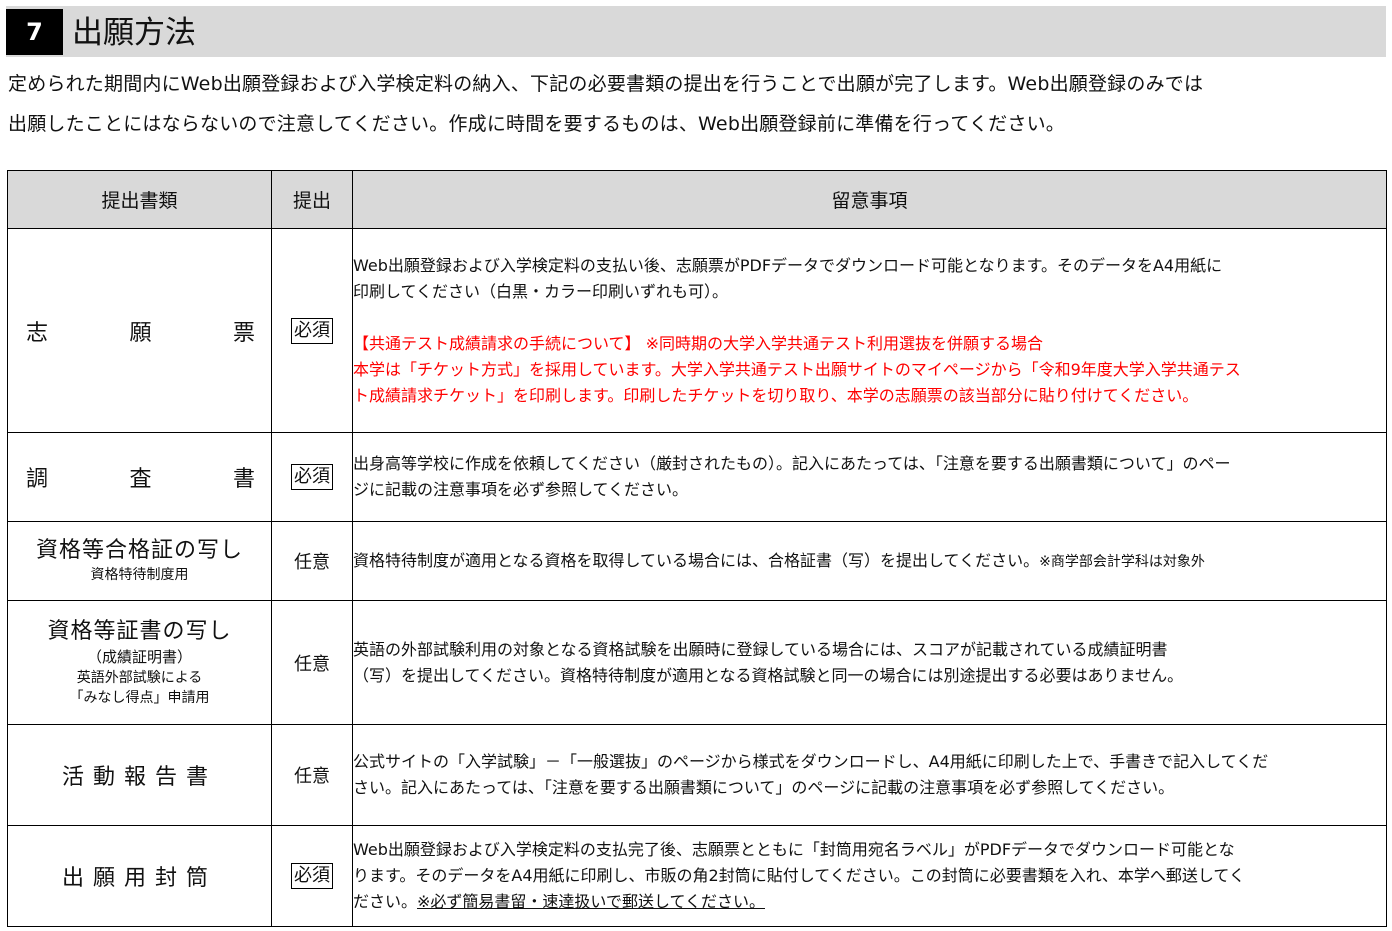 The height and width of the screenshot is (931, 1392). What do you see at coordinates (312, 199) in the screenshot?
I see `header-submission: 提出` at bounding box center [312, 199].